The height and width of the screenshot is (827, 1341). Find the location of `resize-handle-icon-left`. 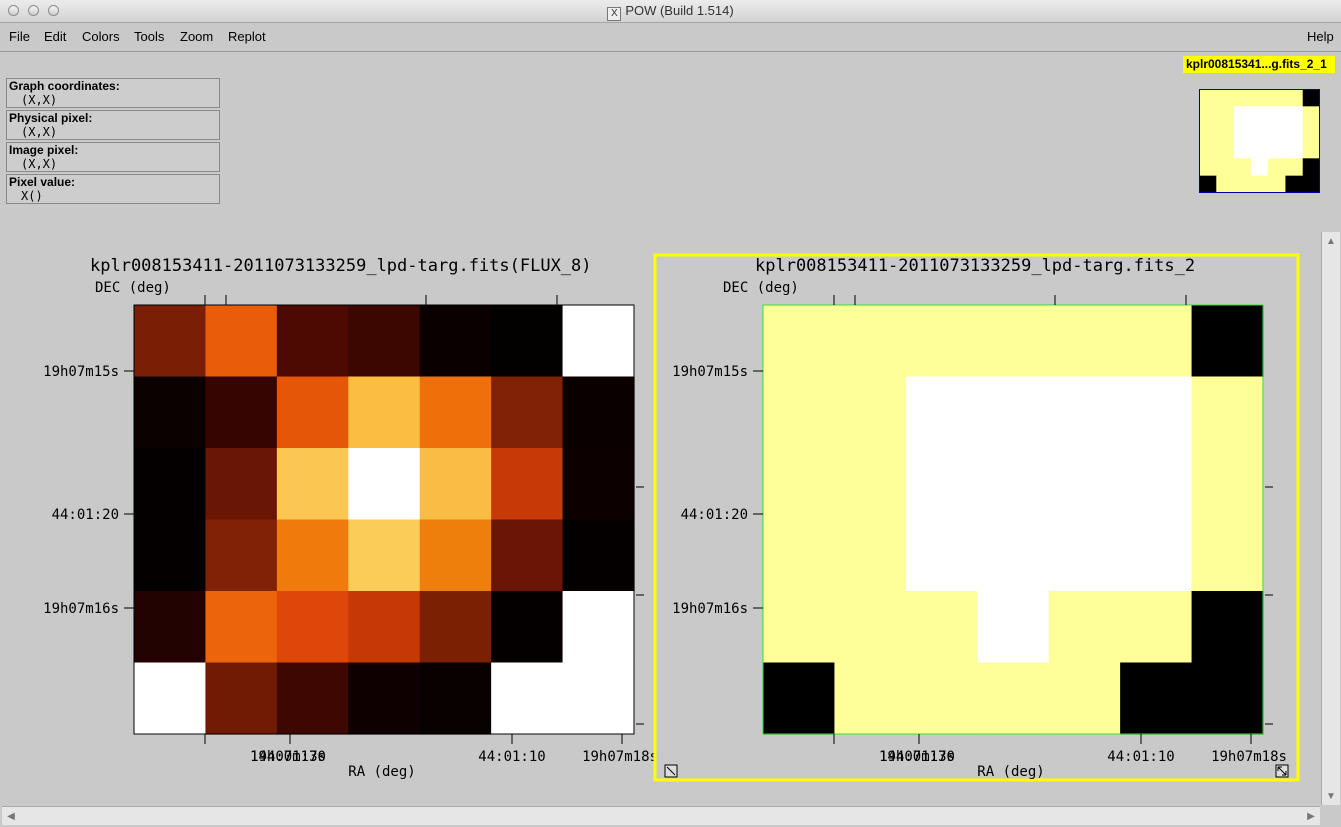

resize-handle-icon-left is located at coordinates (671, 771).